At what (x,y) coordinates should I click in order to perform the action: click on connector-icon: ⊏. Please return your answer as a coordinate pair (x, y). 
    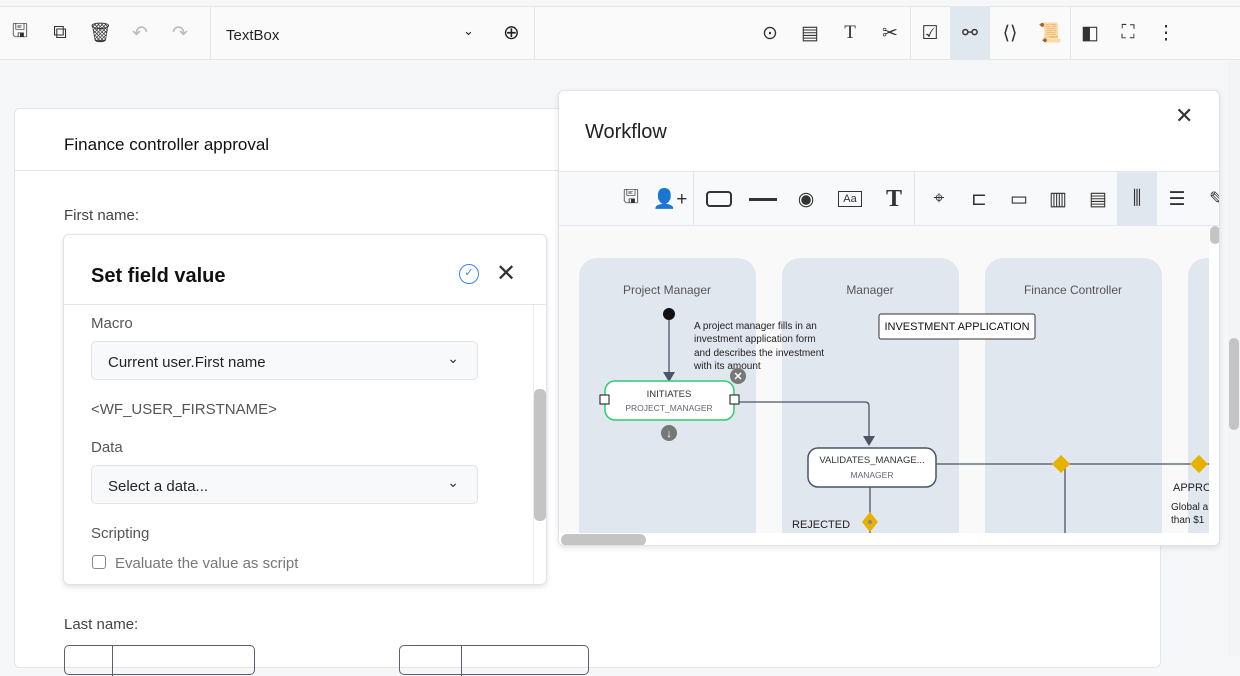
    Looking at the image, I should click on (979, 199).